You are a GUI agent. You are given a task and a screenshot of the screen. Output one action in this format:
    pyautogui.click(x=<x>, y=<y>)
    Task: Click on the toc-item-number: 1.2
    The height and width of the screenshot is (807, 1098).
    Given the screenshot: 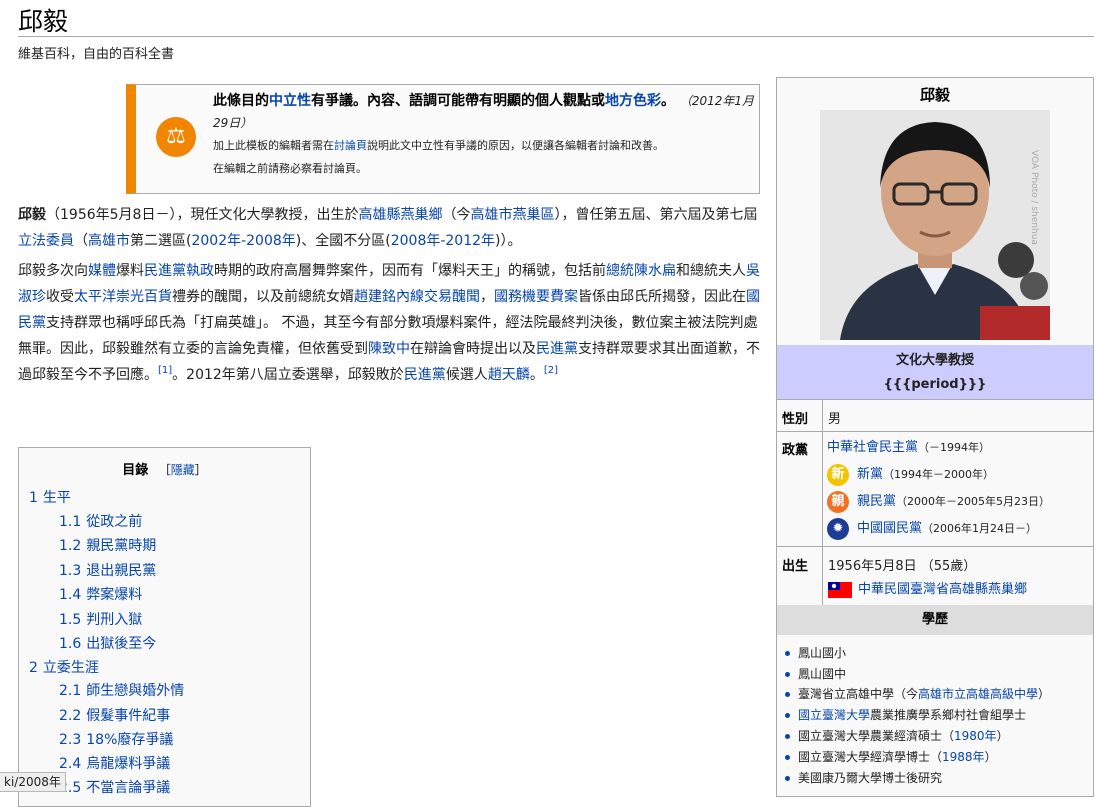 What is the action you would take?
    pyautogui.click(x=70, y=546)
    